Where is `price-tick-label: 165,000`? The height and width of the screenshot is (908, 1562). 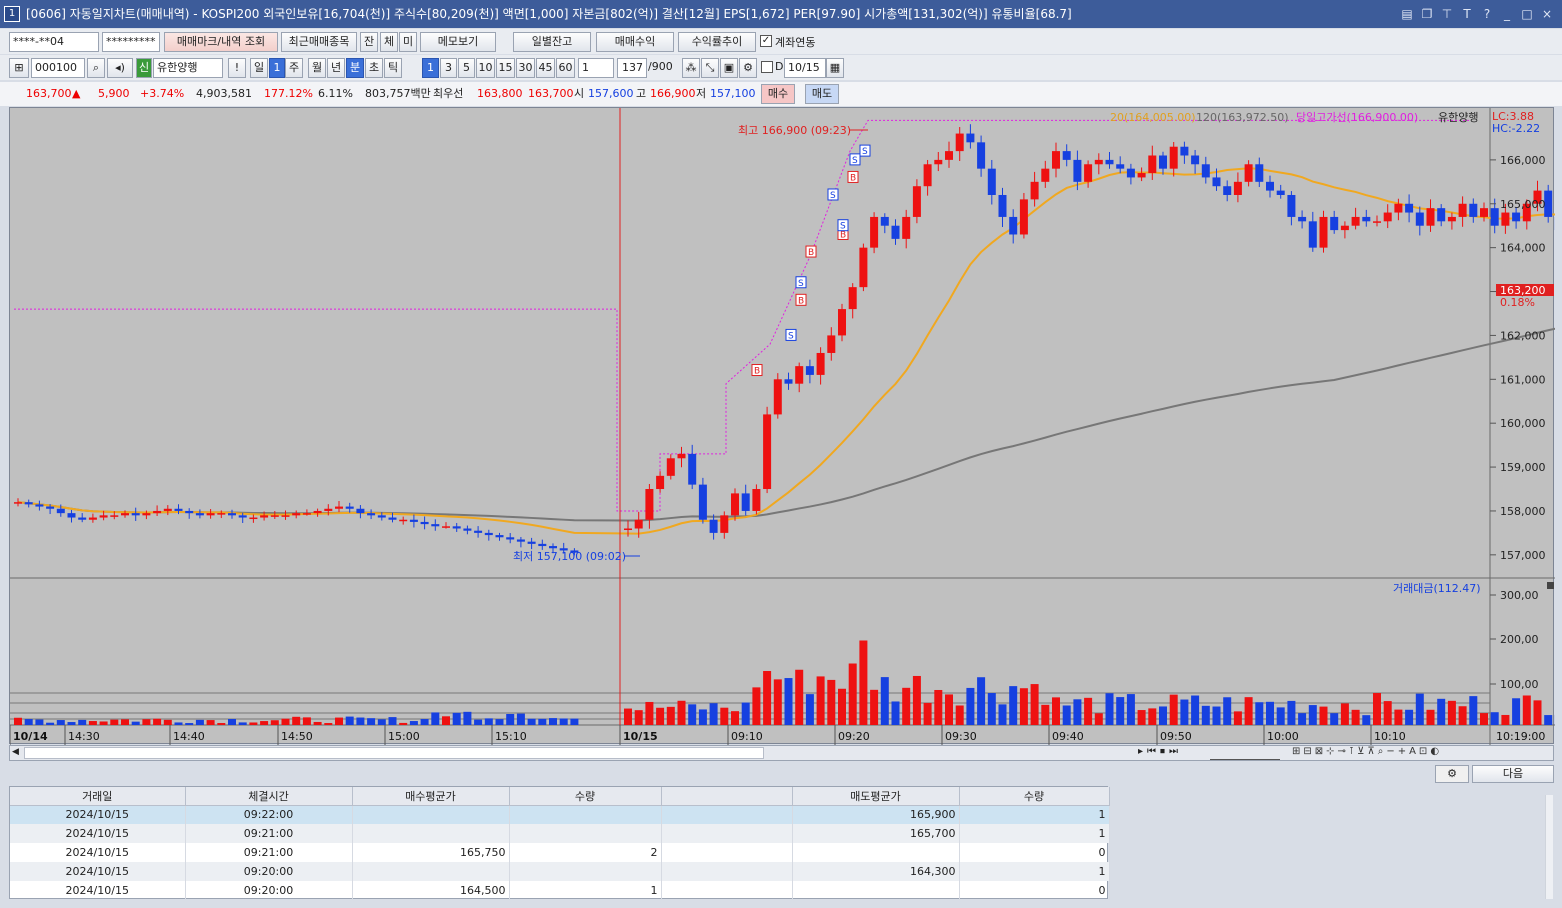 price-tick-label: 165,000 is located at coordinates (1523, 204).